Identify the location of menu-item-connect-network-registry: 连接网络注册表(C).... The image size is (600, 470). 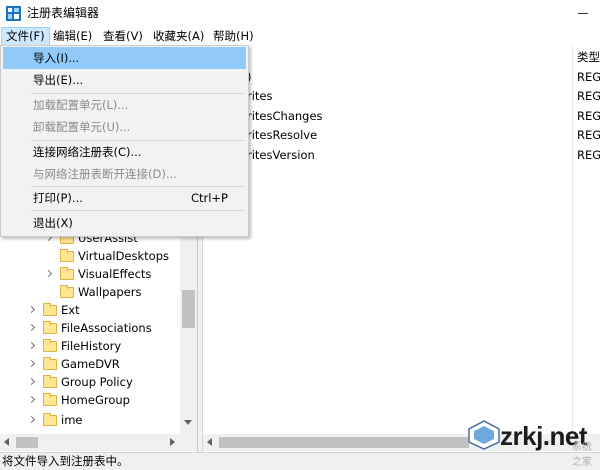
(124, 152).